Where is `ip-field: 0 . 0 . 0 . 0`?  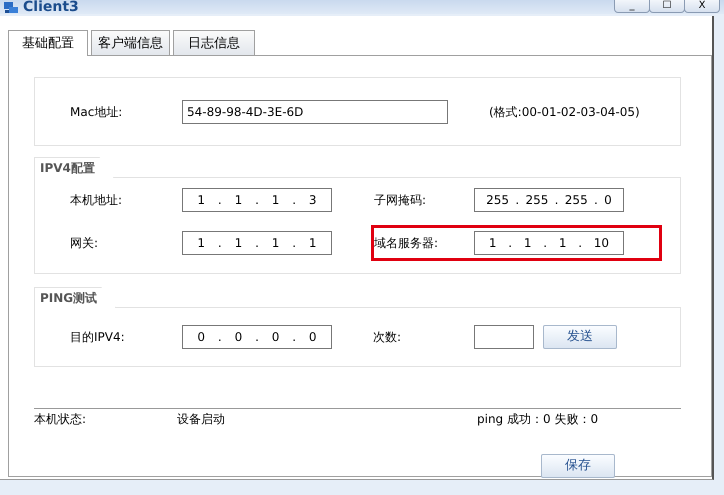
ip-field: 0 . 0 . 0 . 0 is located at coordinates (257, 337).